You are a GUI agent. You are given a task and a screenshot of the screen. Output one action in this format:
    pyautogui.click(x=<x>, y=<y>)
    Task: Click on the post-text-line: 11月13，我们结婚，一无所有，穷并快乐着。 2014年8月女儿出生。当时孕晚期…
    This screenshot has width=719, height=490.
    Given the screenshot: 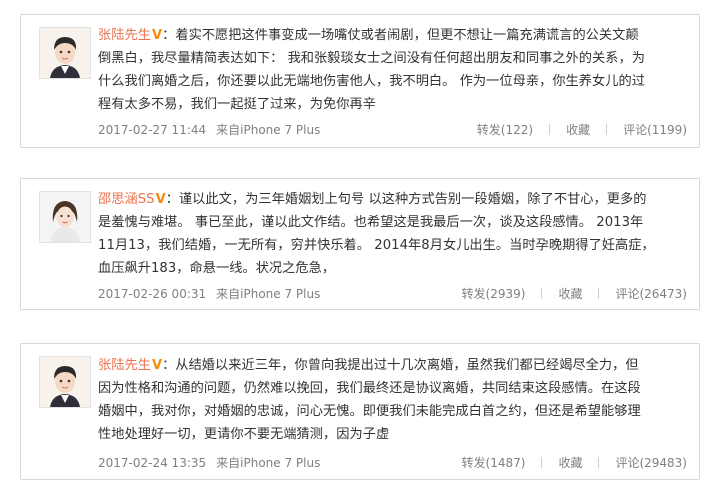 What is the action you would take?
    pyautogui.click(x=376, y=245)
    